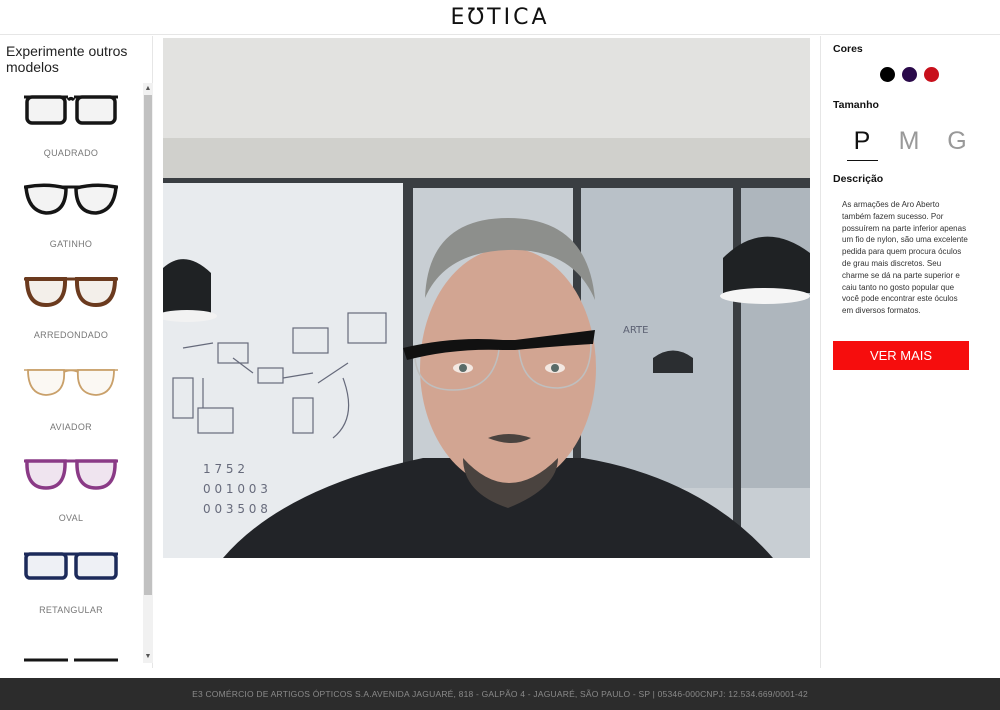 The width and height of the screenshot is (1000, 710). Describe the element at coordinates (71, 382) in the screenshot. I see `aviator-glasses-icon` at that location.